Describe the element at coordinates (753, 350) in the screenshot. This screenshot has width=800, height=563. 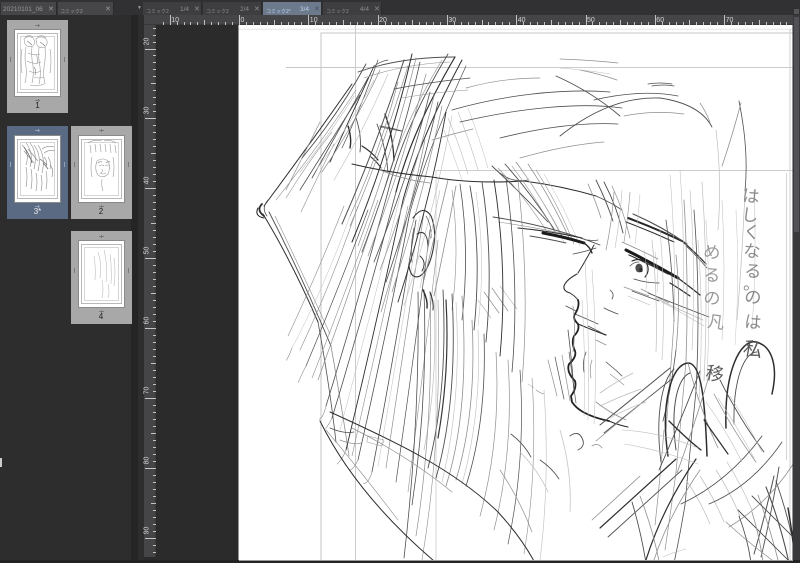
I see `svg-text: 私` at that location.